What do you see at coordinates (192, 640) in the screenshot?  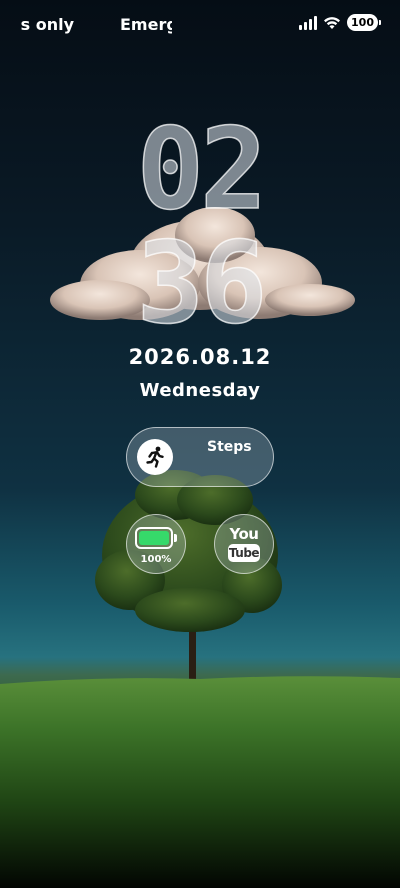 I see `tree-trunk` at bounding box center [192, 640].